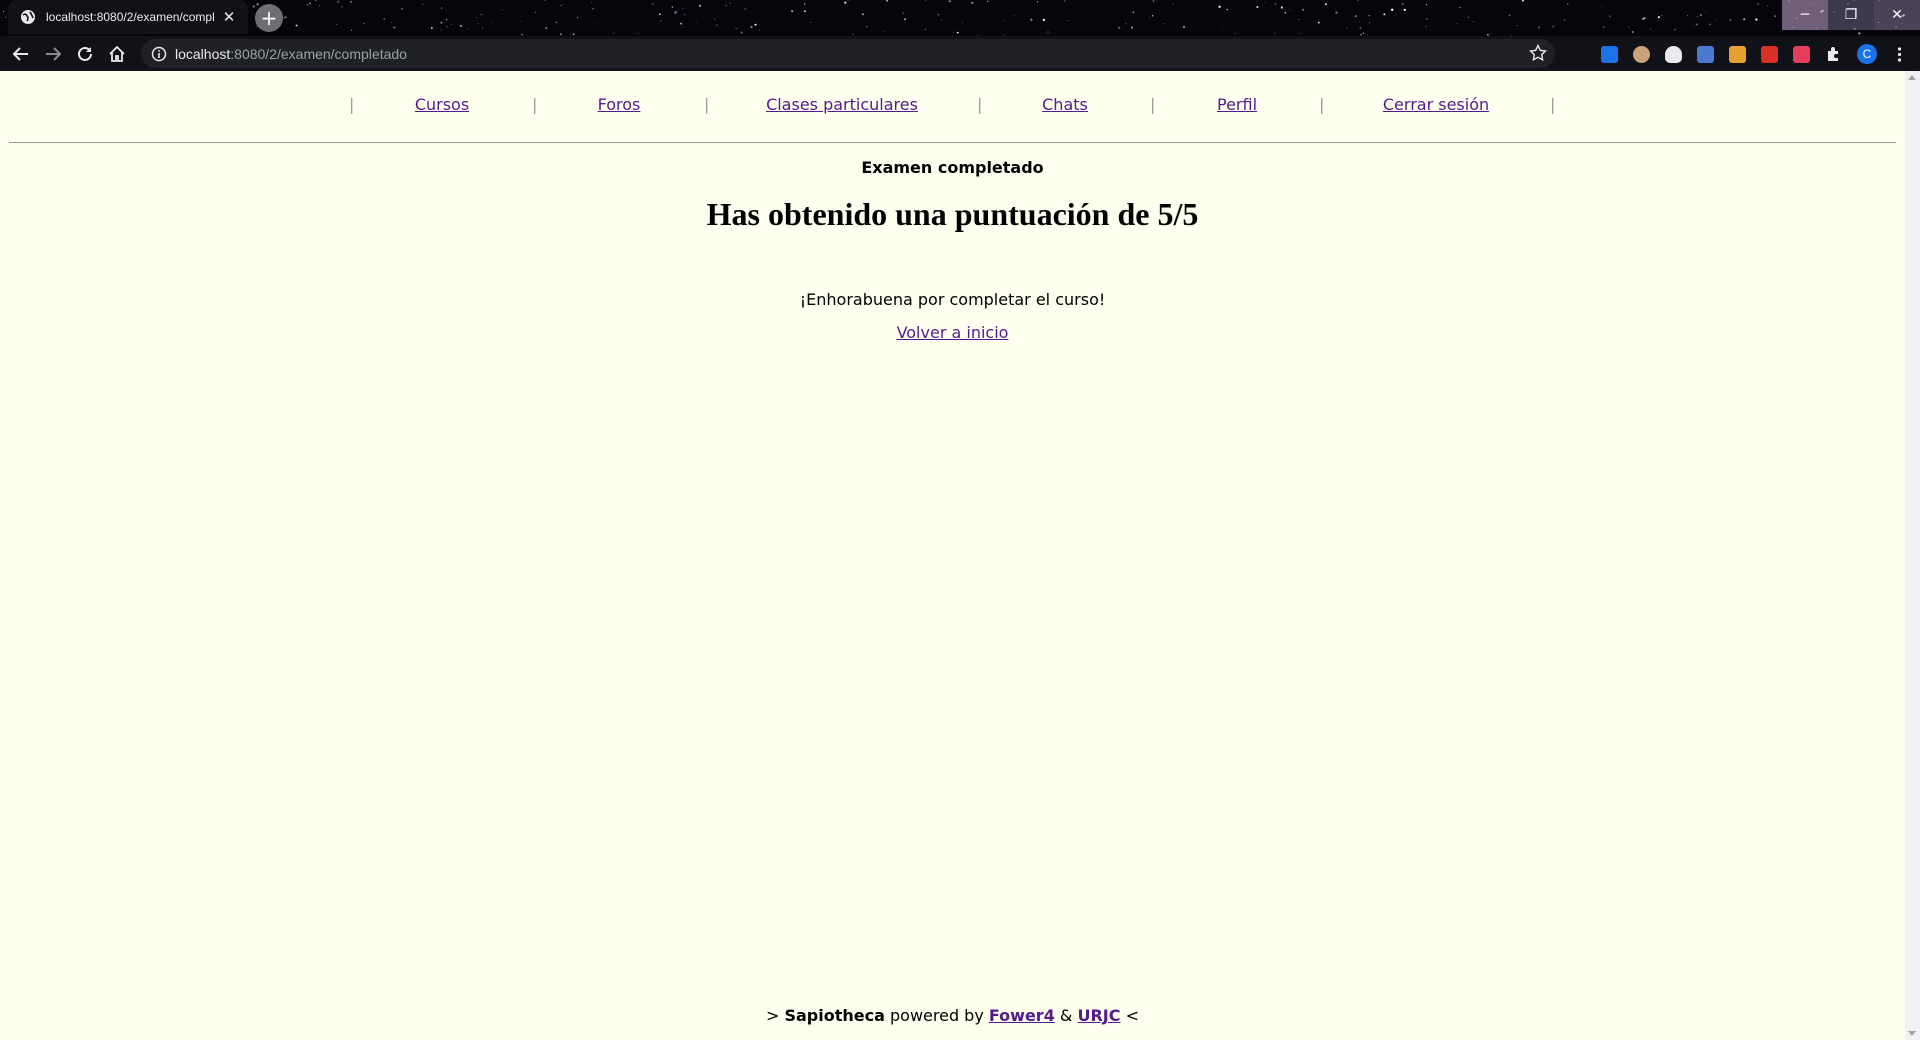 The width and height of the screenshot is (1920, 1040). What do you see at coordinates (1897, 15) in the screenshot?
I see `window-close-icon: ✕` at bounding box center [1897, 15].